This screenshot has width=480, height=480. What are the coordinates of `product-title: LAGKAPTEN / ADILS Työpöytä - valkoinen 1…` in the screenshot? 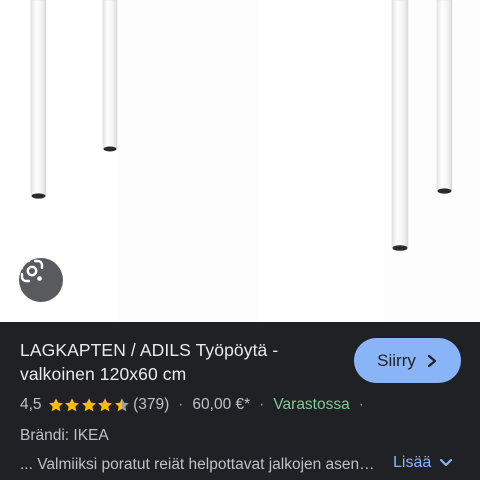 It's located at (180, 362).